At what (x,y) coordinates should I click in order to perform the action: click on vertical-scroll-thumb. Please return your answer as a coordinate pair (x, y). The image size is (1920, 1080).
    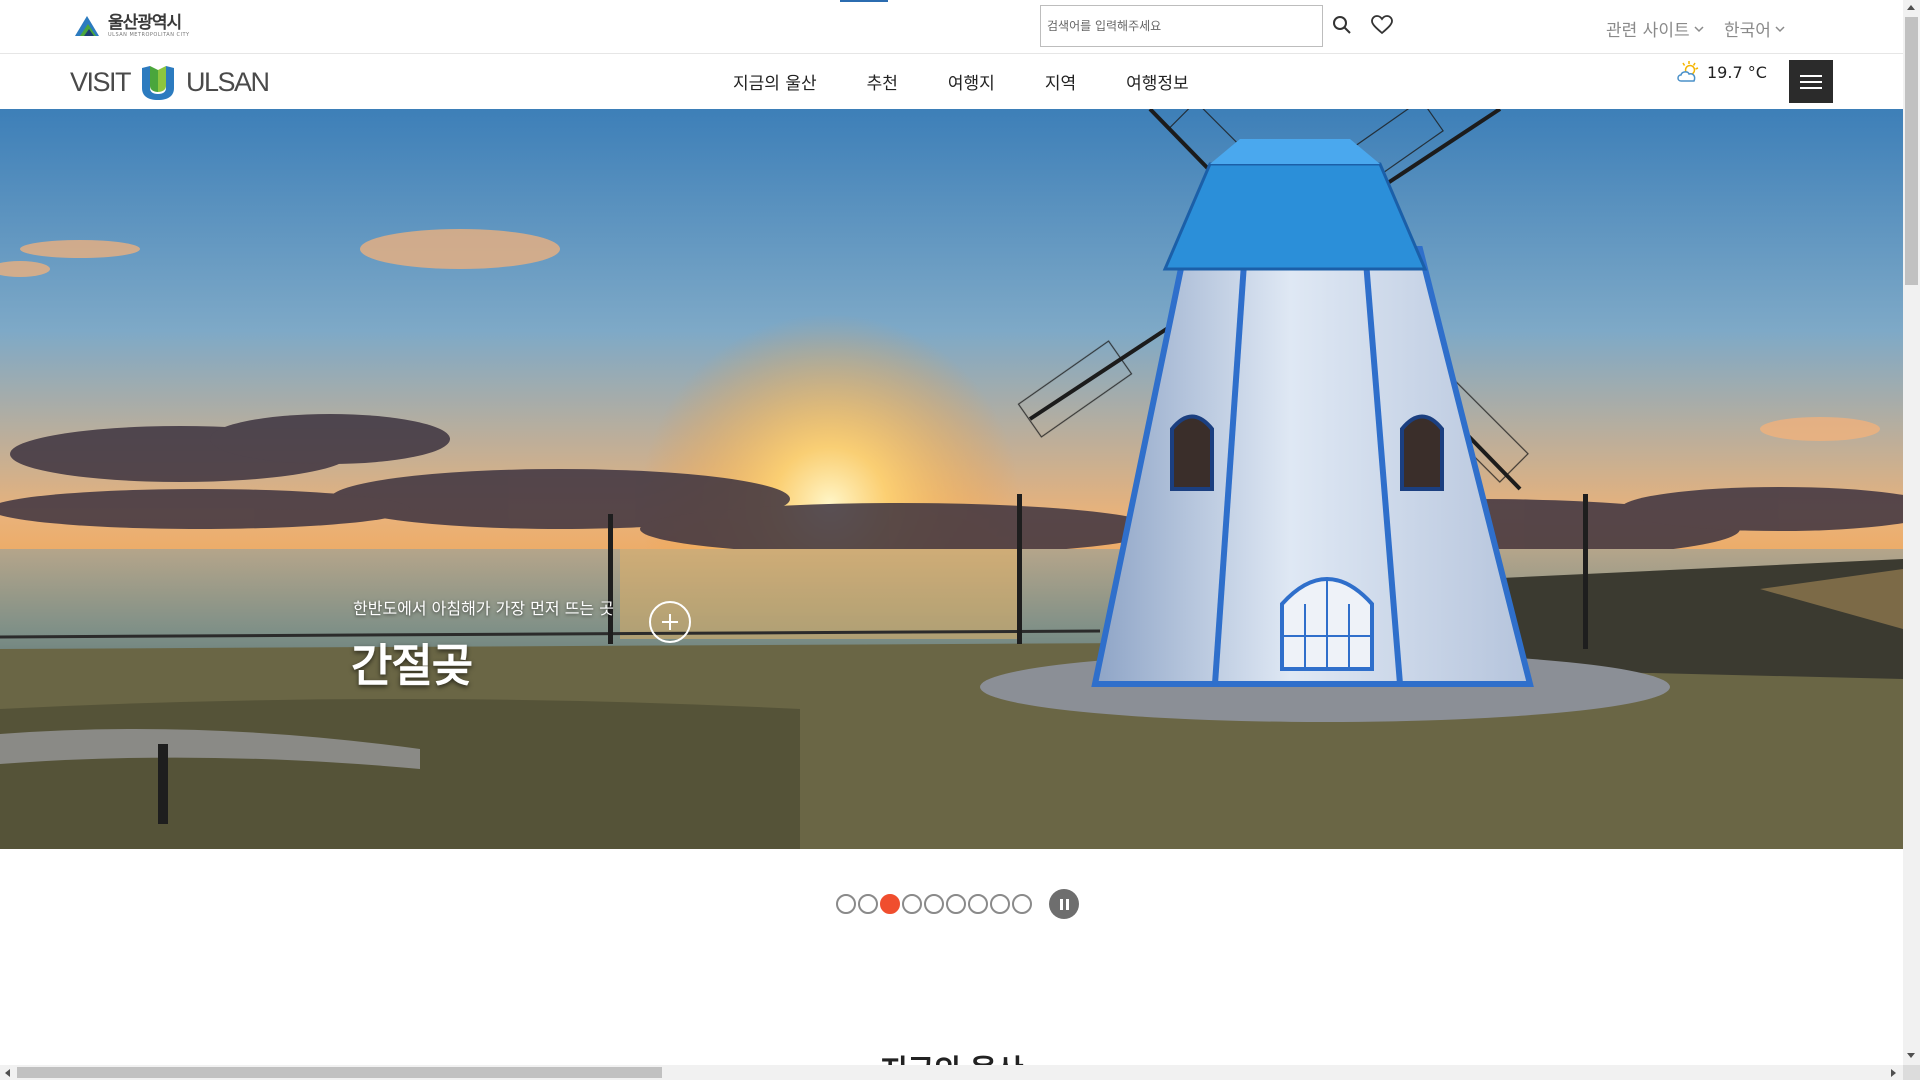
    Looking at the image, I should click on (1911, 151).